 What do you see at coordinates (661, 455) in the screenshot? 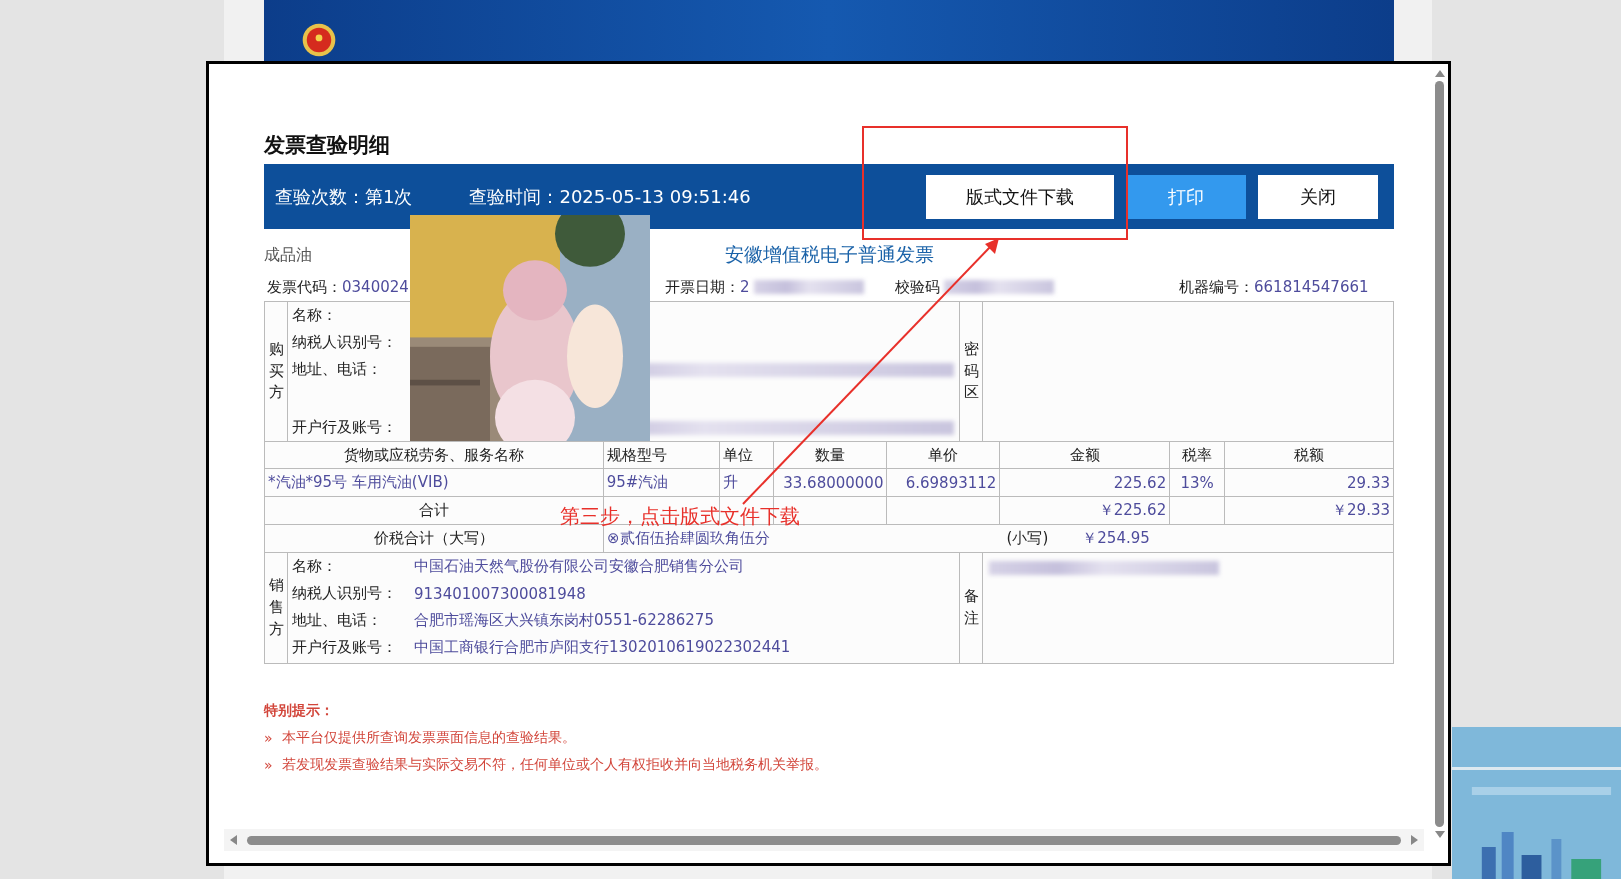
I see `column-header: 规格型号` at bounding box center [661, 455].